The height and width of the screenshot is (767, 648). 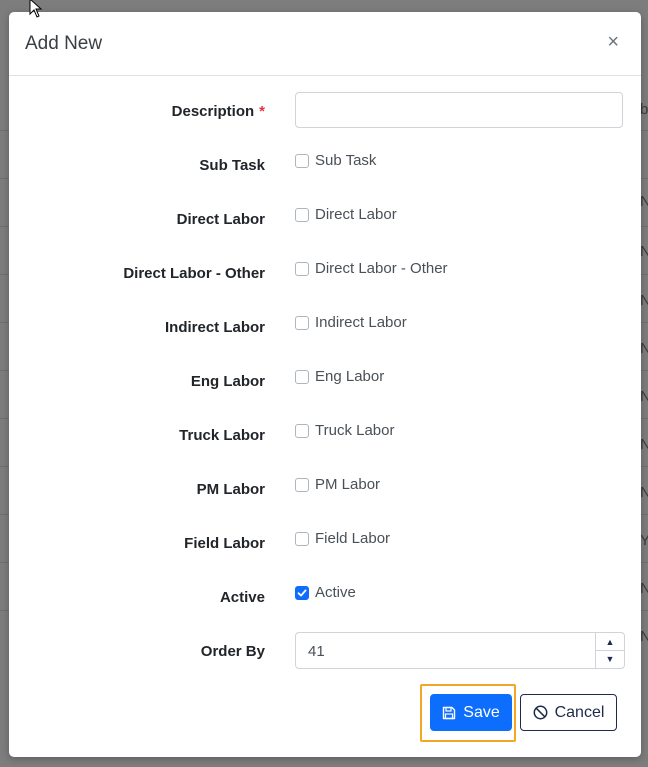 I want to click on active-option: Active, so click(x=325, y=592).